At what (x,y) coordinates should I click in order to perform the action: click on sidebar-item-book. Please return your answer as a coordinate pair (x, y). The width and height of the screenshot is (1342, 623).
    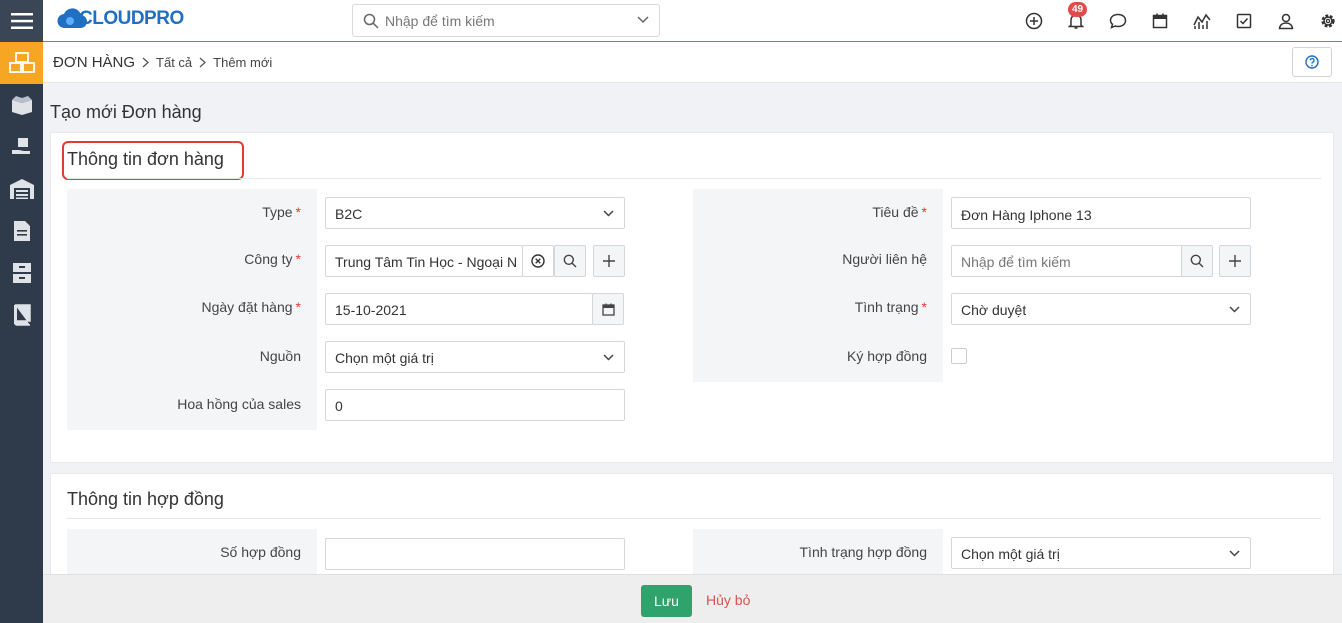
    Looking at the image, I should click on (21, 315).